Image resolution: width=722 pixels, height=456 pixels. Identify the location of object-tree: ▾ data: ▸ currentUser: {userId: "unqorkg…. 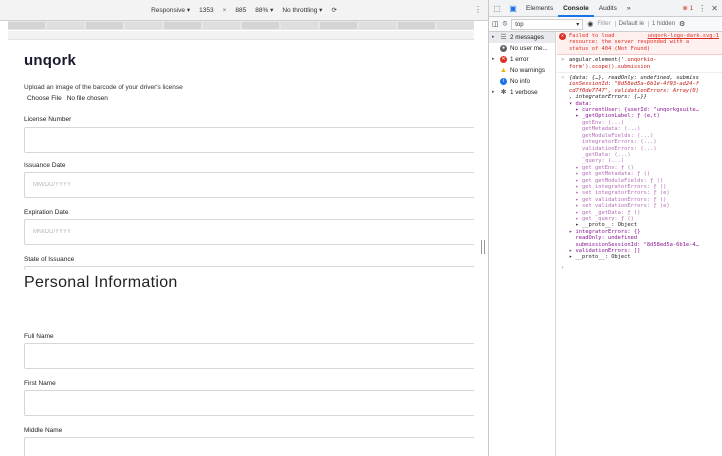
(644, 181).